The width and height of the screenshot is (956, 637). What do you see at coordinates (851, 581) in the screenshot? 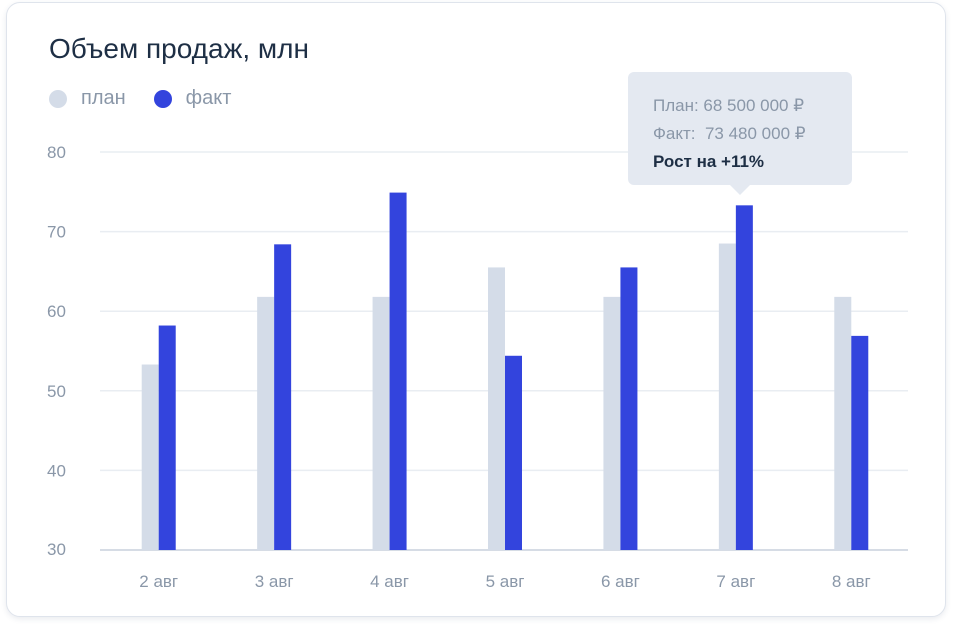
I see `x-tick-label: 8 авг` at bounding box center [851, 581].